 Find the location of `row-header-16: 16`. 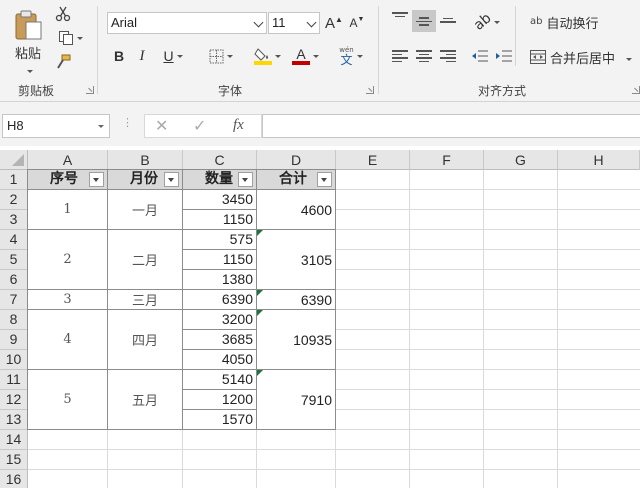

row-header-16: 16 is located at coordinates (14, 479).